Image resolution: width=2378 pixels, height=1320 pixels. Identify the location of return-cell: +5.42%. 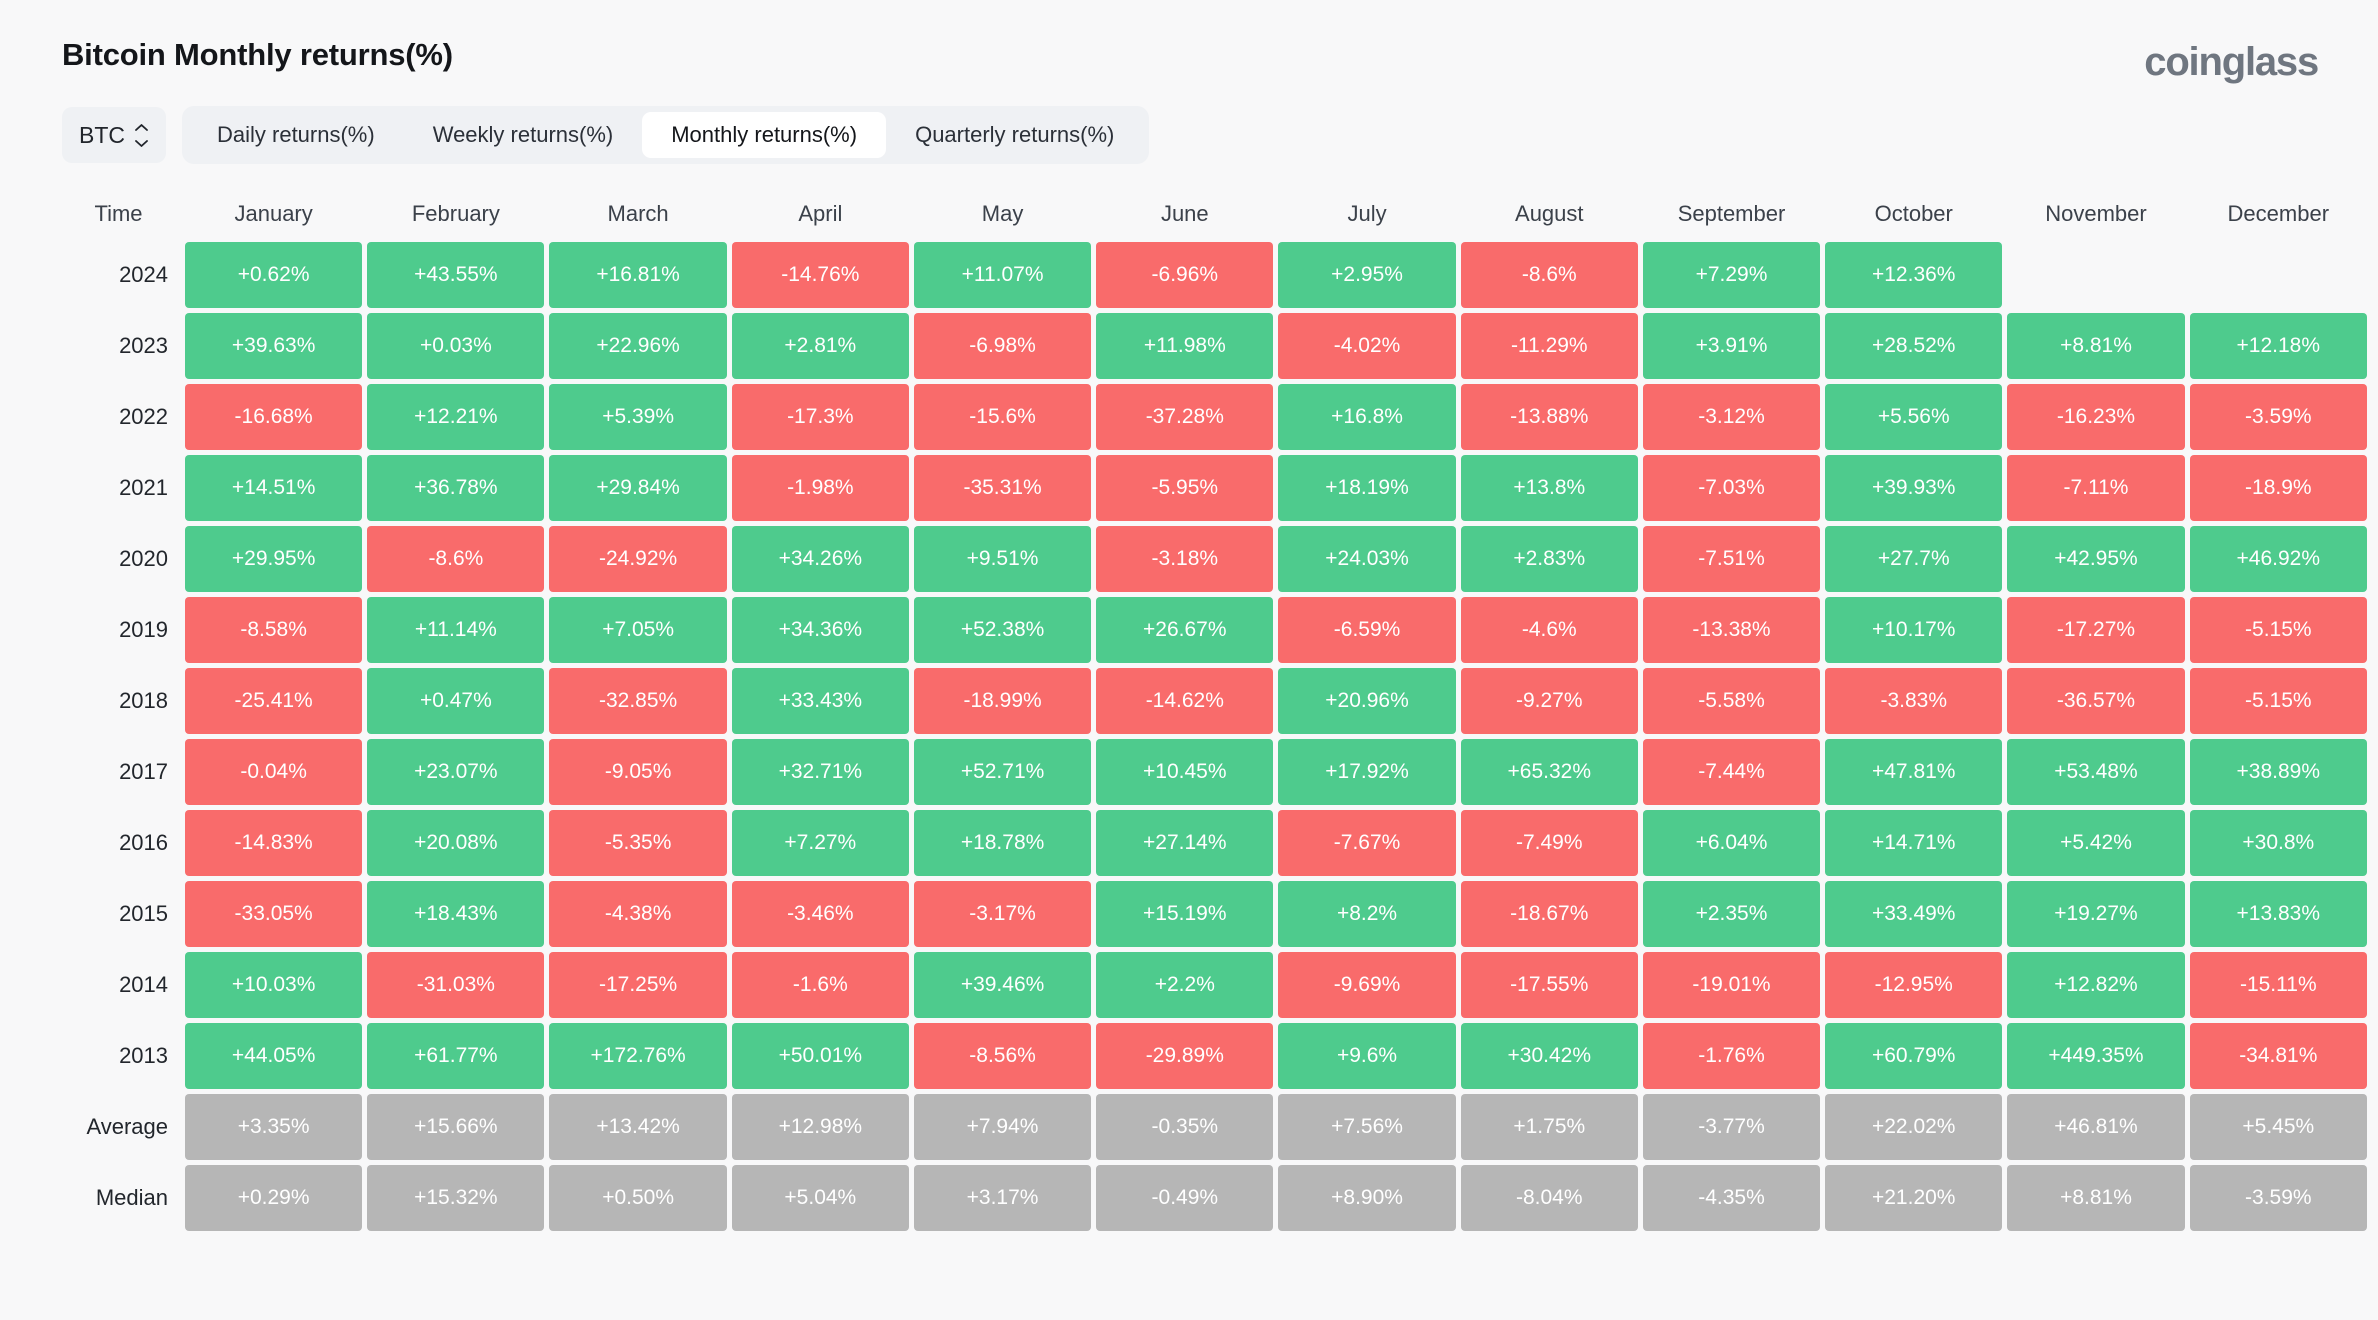
(2096, 843).